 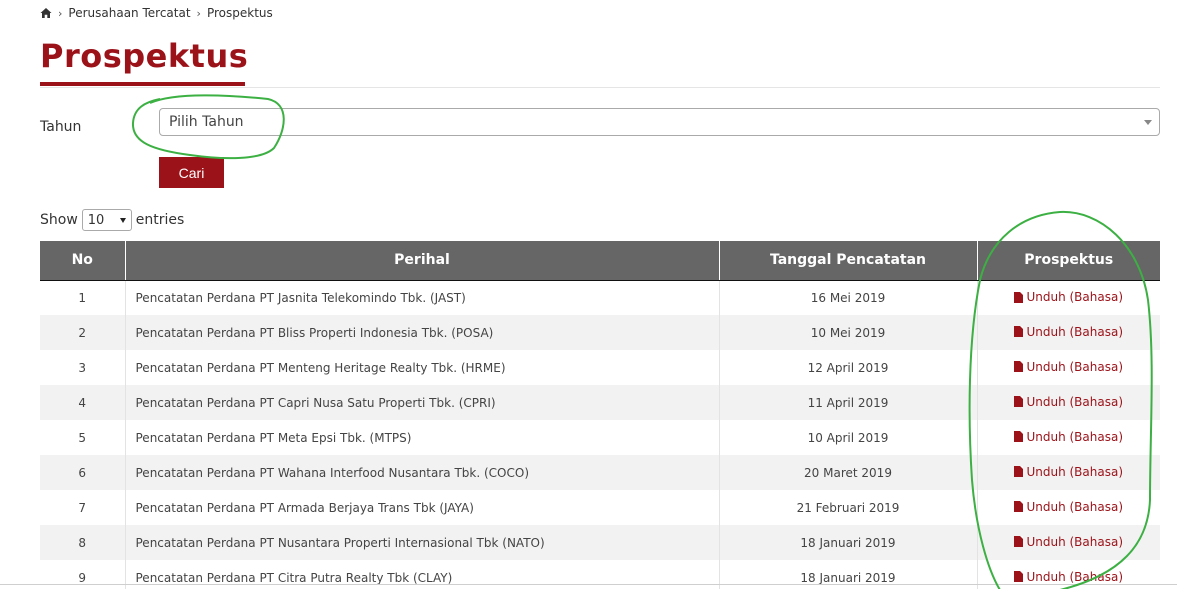 I want to click on breadcrumb: › Perusahaan Tercatat › Prospektus, so click(x=156, y=13).